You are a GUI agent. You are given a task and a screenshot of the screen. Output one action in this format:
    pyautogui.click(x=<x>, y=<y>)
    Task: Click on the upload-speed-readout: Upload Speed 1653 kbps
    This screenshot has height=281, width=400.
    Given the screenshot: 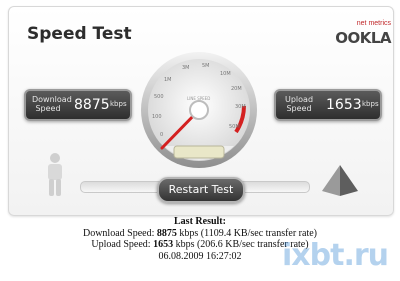 What is the action you would take?
    pyautogui.click(x=328, y=105)
    